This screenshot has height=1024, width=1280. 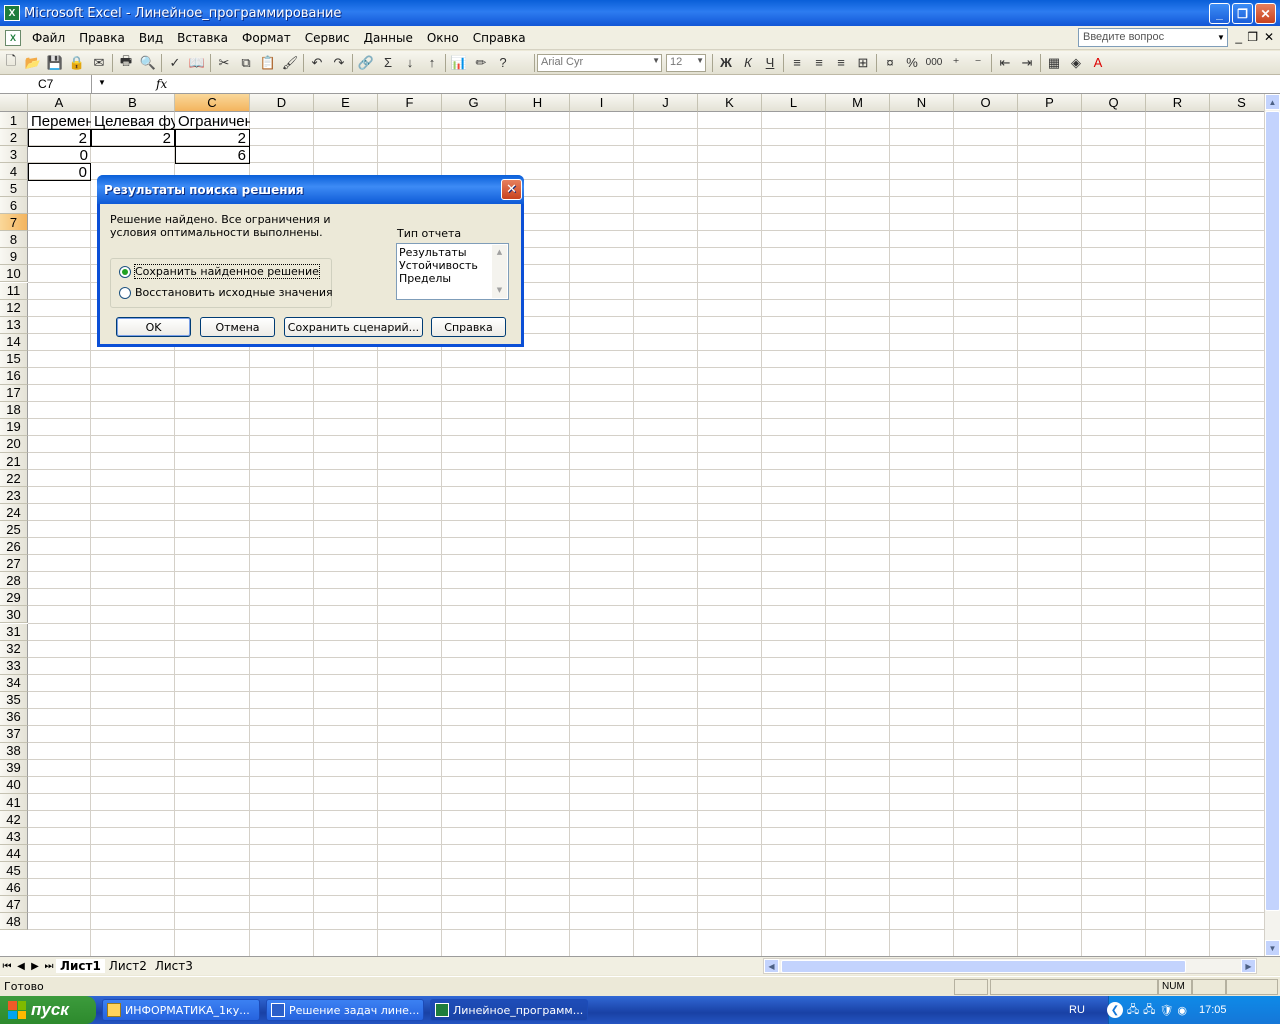 I want to click on vertical-scrollbar: ▲ ▼, so click(x=1272, y=525).